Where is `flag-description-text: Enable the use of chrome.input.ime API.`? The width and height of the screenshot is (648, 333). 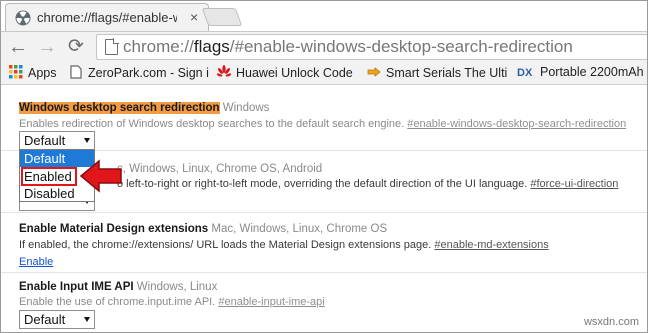 flag-description-text: Enable the use of chrome.input.ime API. is located at coordinates (117, 302).